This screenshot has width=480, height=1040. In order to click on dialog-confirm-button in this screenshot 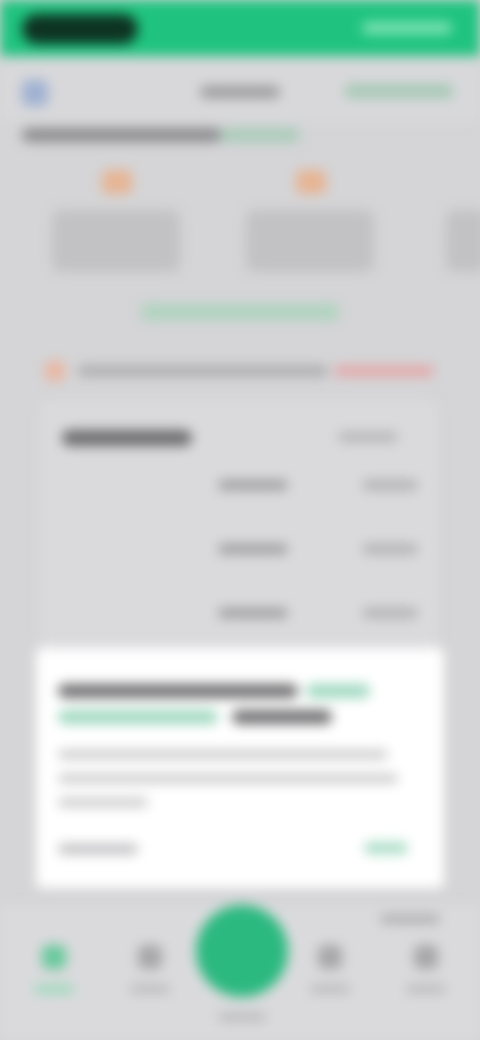, I will do `click(386, 848)`.